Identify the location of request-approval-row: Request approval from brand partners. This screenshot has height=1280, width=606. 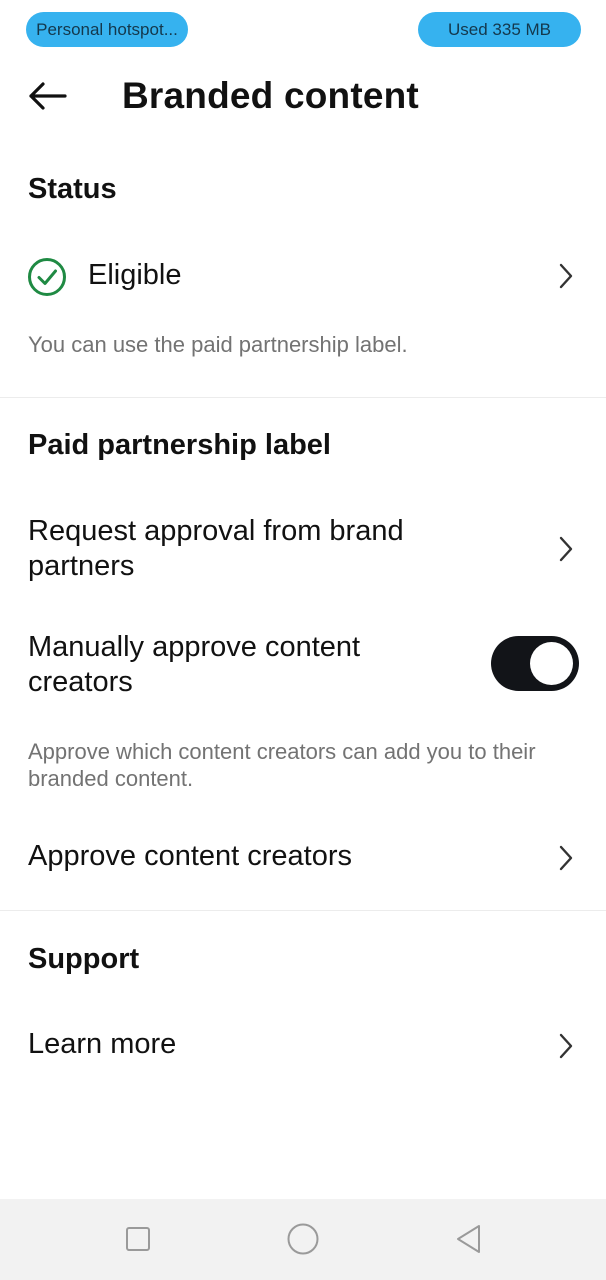
(303, 550).